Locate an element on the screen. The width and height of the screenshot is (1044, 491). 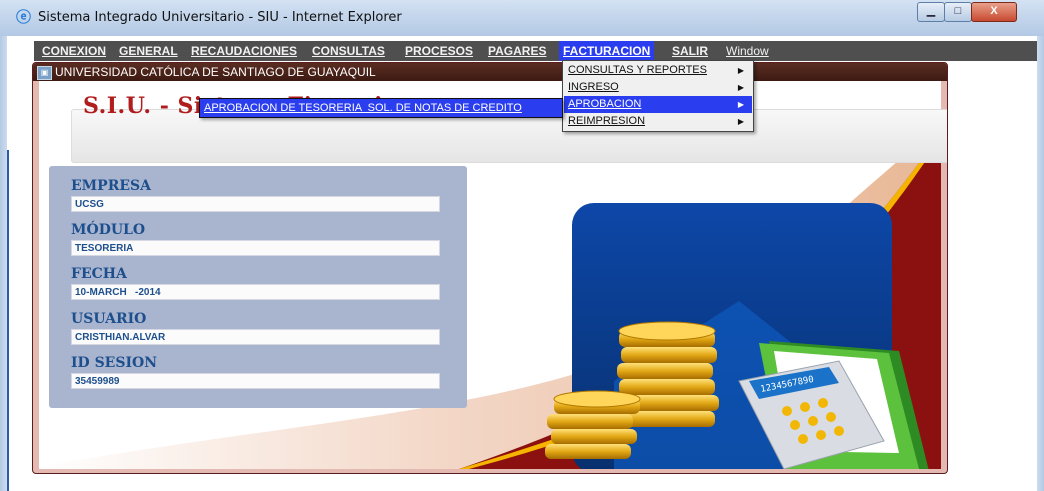
menu-pagares: PAGARES is located at coordinates (517, 51).